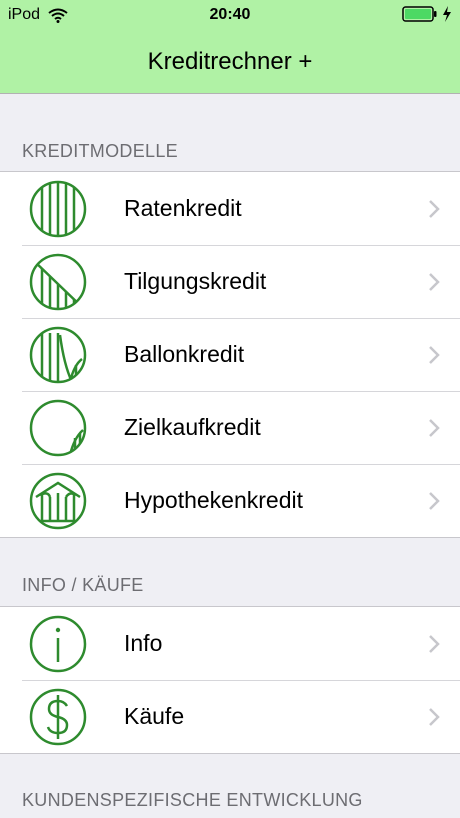 Image resolution: width=460 pixels, height=818 pixels. Describe the element at coordinates (447, 14) in the screenshot. I see `charging-bolt-icon` at that location.